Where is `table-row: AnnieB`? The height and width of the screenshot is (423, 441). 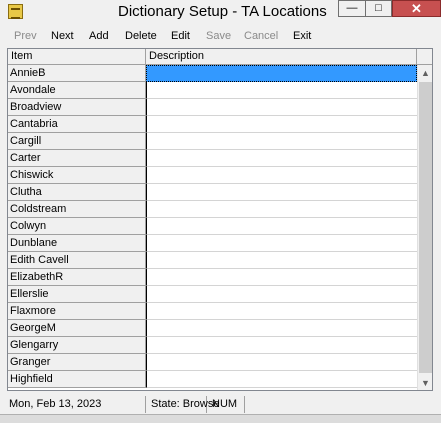
table-row: AnnieB is located at coordinates (212, 73).